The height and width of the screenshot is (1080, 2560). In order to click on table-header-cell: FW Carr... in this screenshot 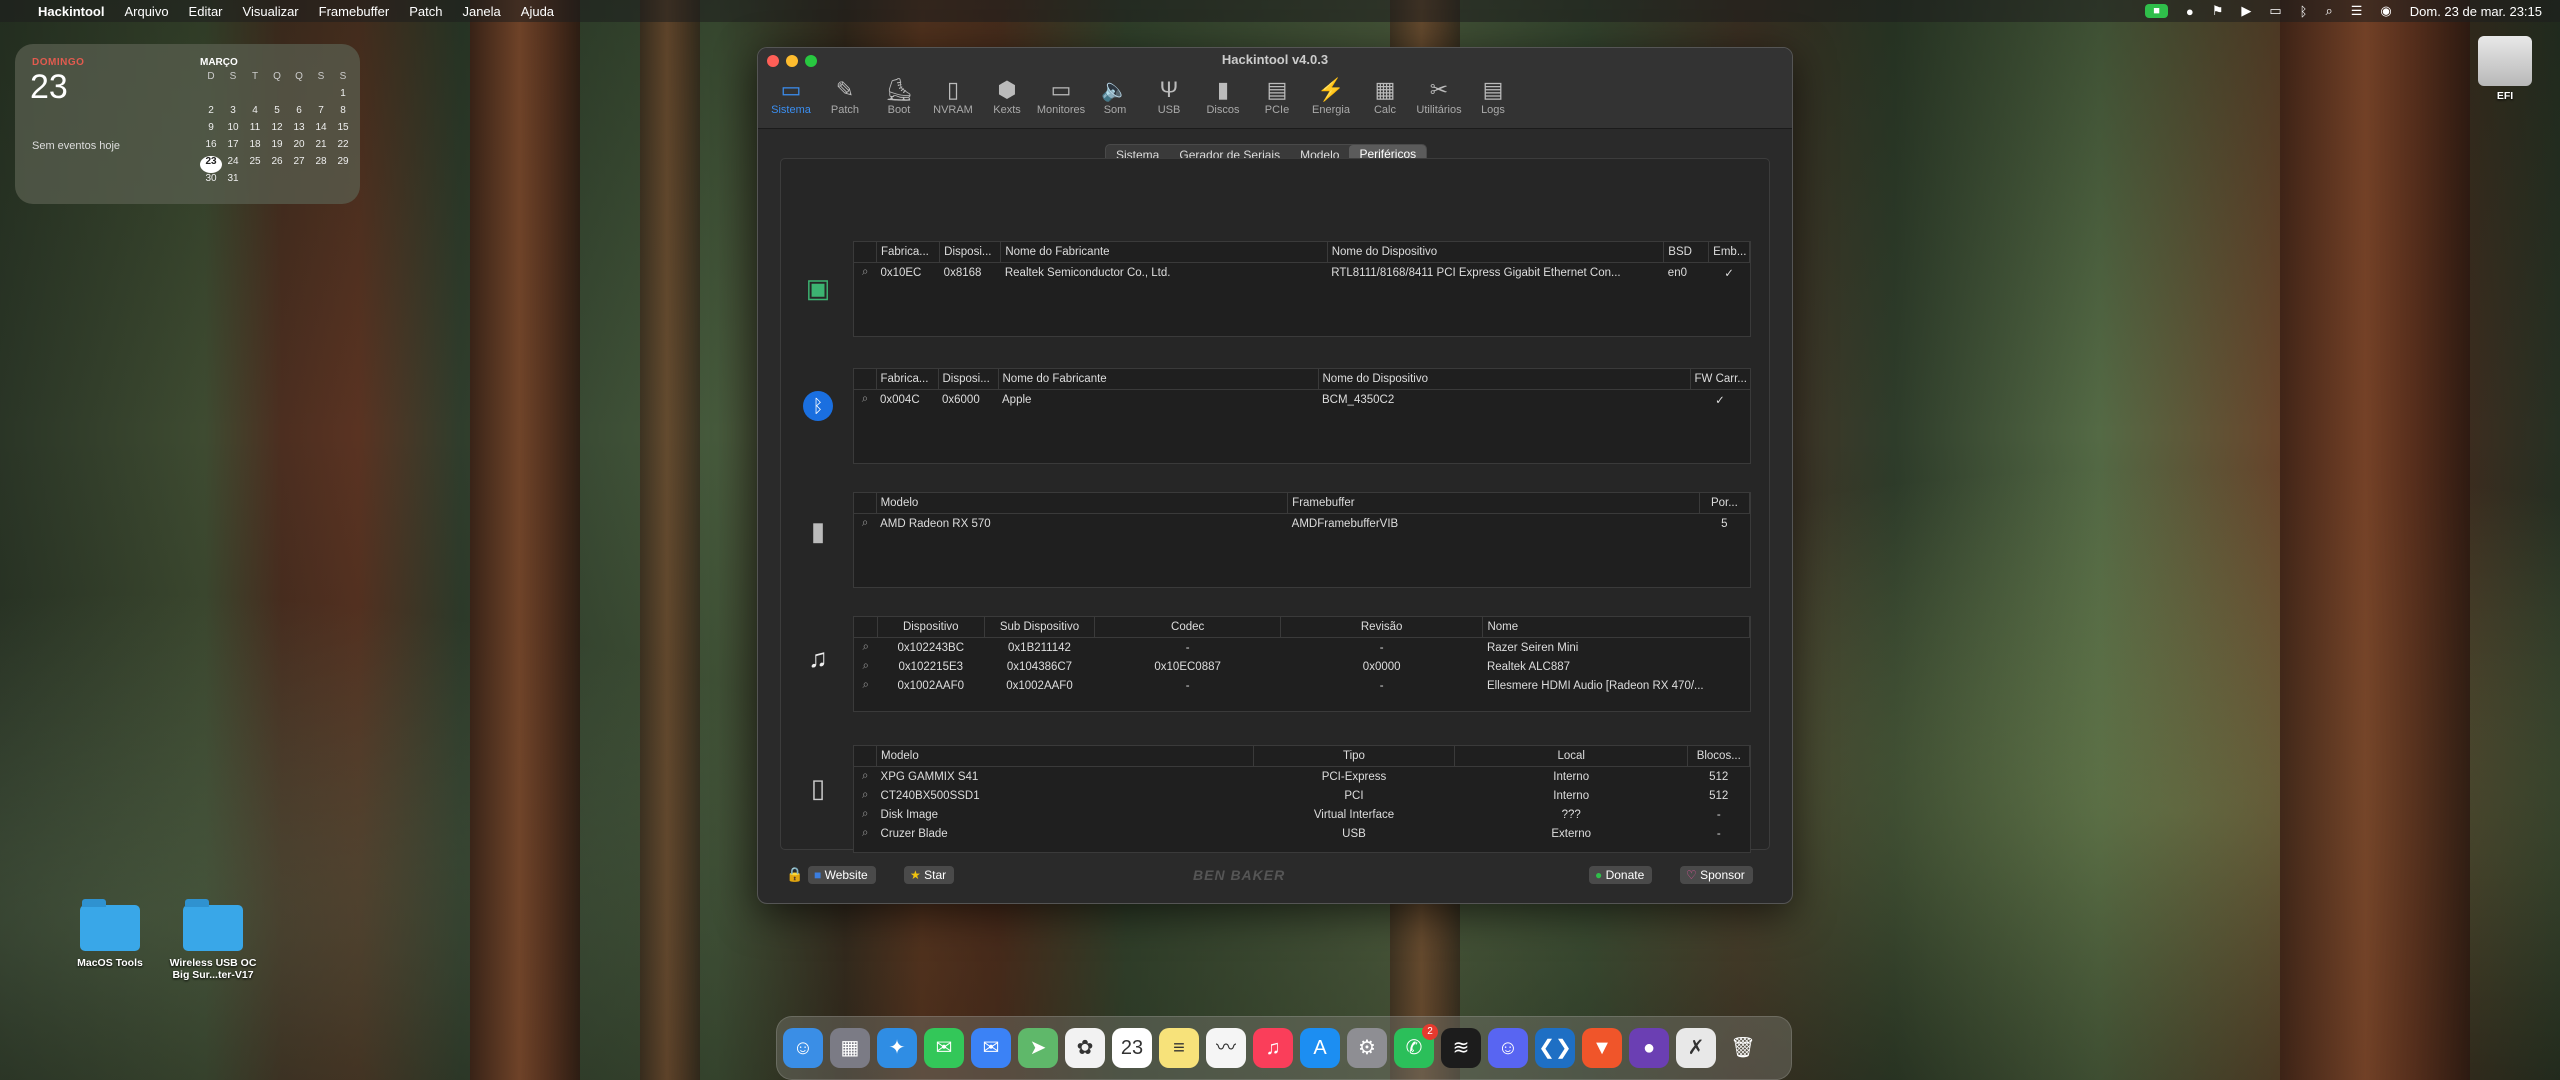, I will do `click(1720, 379)`.